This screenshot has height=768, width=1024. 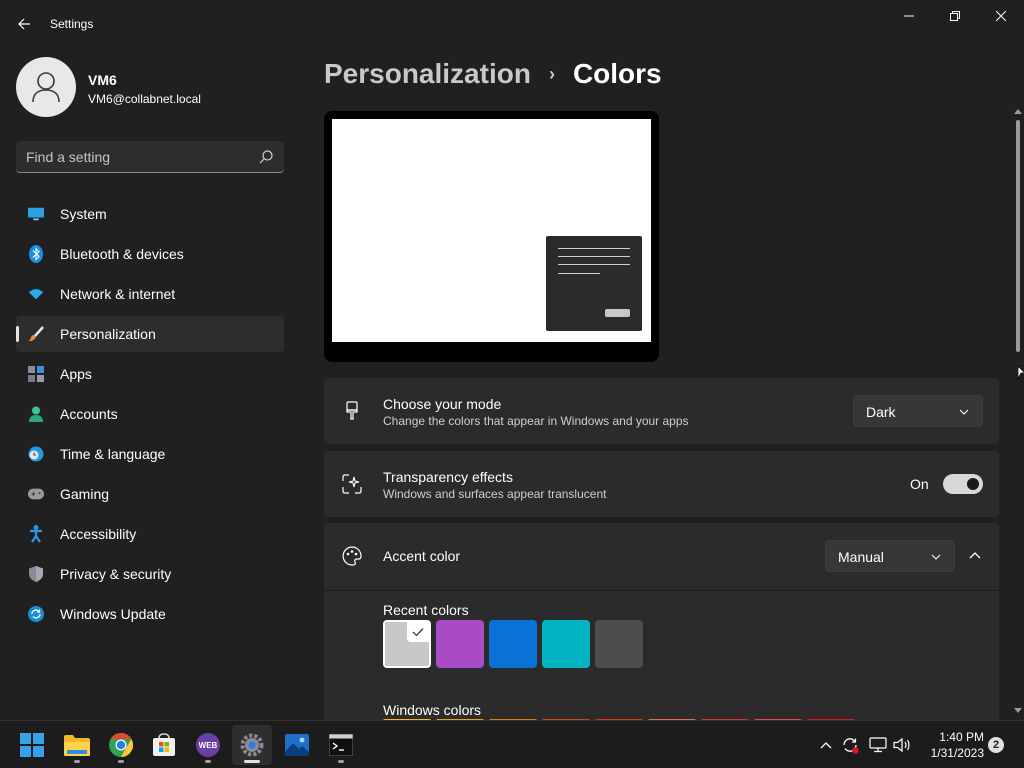 What do you see at coordinates (36, 374) in the screenshot?
I see `apps-icon` at bounding box center [36, 374].